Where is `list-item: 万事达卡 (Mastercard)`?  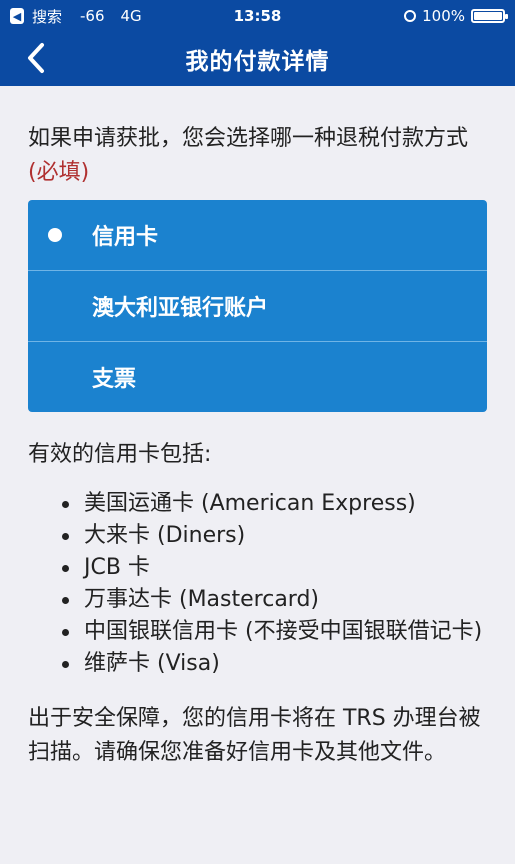 list-item: 万事达卡 (Mastercard) is located at coordinates (274, 600).